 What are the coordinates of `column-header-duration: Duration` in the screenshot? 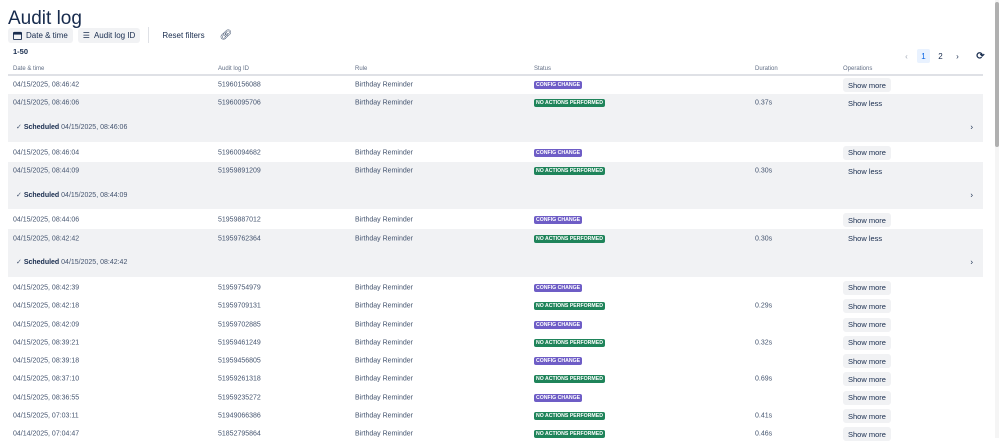 It's located at (766, 69).